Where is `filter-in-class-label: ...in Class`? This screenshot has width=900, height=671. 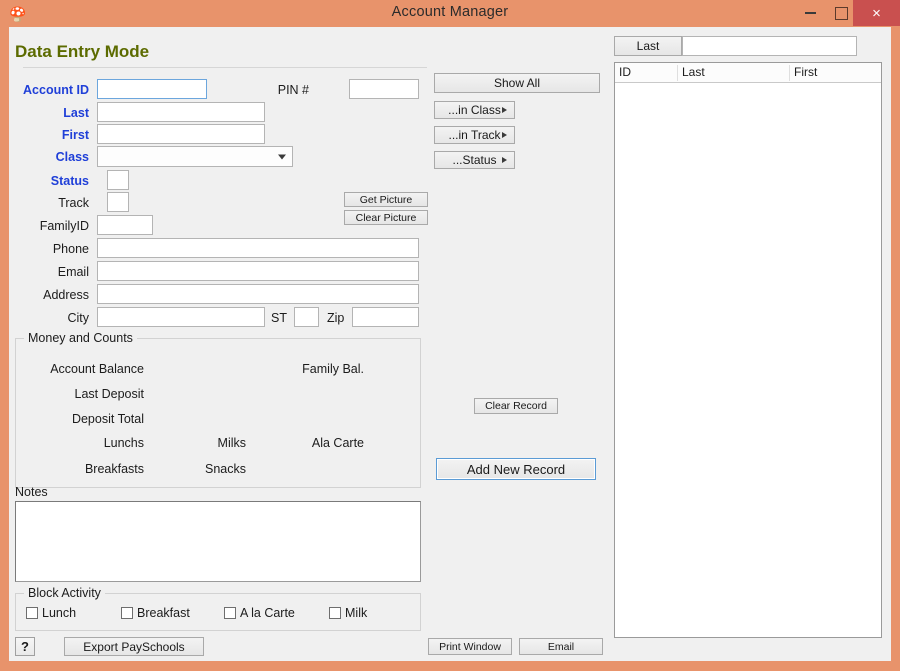 filter-in-class-label: ...in Class is located at coordinates (474, 110).